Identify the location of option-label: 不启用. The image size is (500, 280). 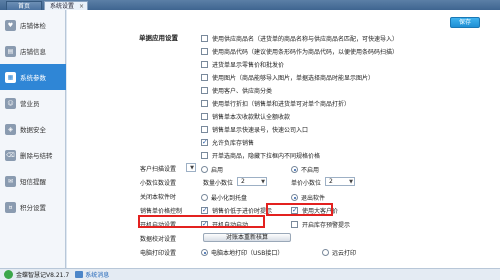
(310, 170).